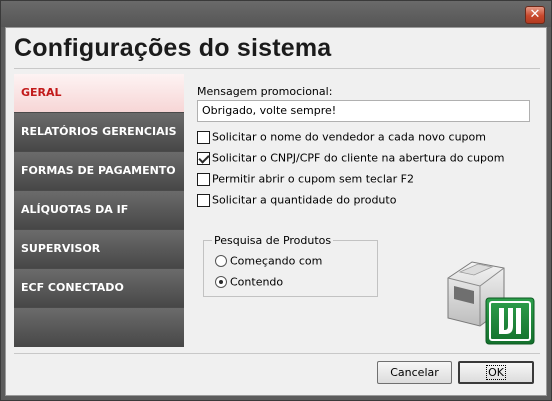 The height and width of the screenshot is (401, 552). Describe the element at coordinates (276, 261) in the screenshot. I see `radio-label: Começando com` at that location.